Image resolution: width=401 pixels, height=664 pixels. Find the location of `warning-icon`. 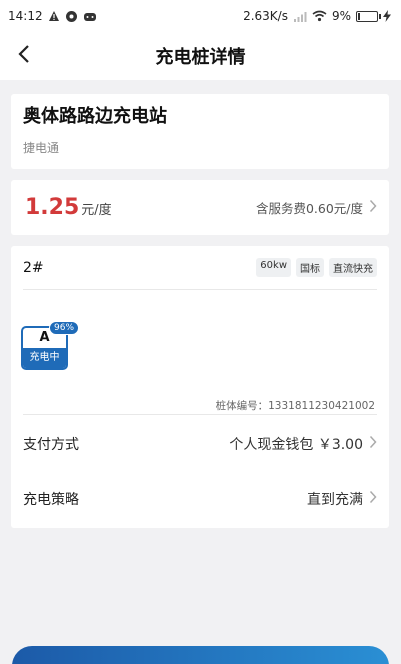

warning-icon is located at coordinates (54, 16).